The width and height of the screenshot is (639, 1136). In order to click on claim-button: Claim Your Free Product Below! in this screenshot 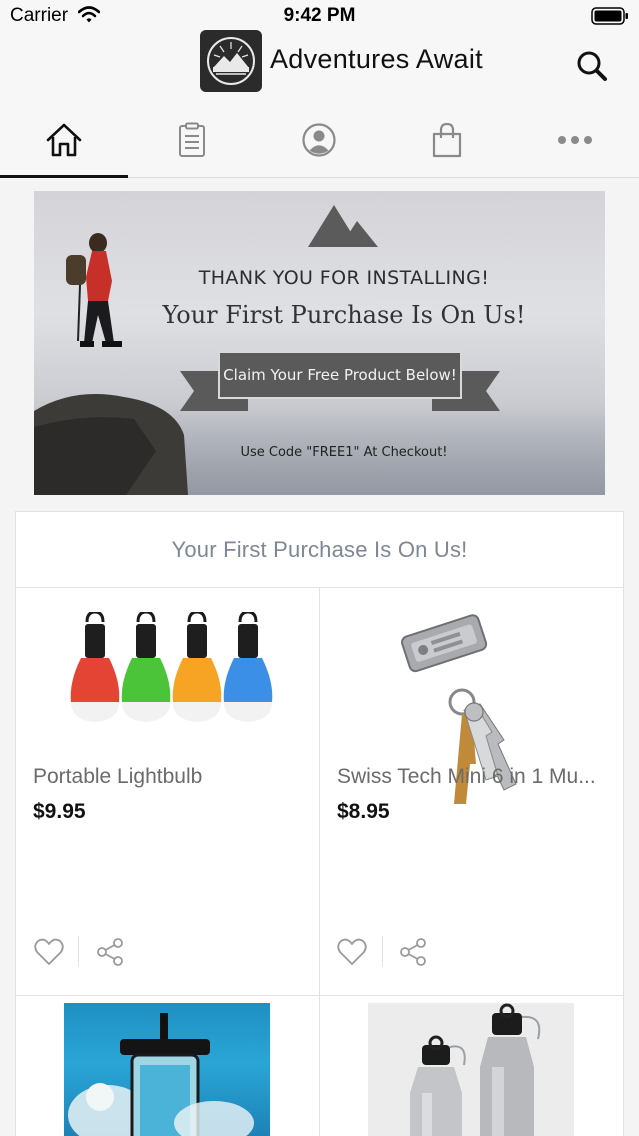, I will do `click(340, 375)`.